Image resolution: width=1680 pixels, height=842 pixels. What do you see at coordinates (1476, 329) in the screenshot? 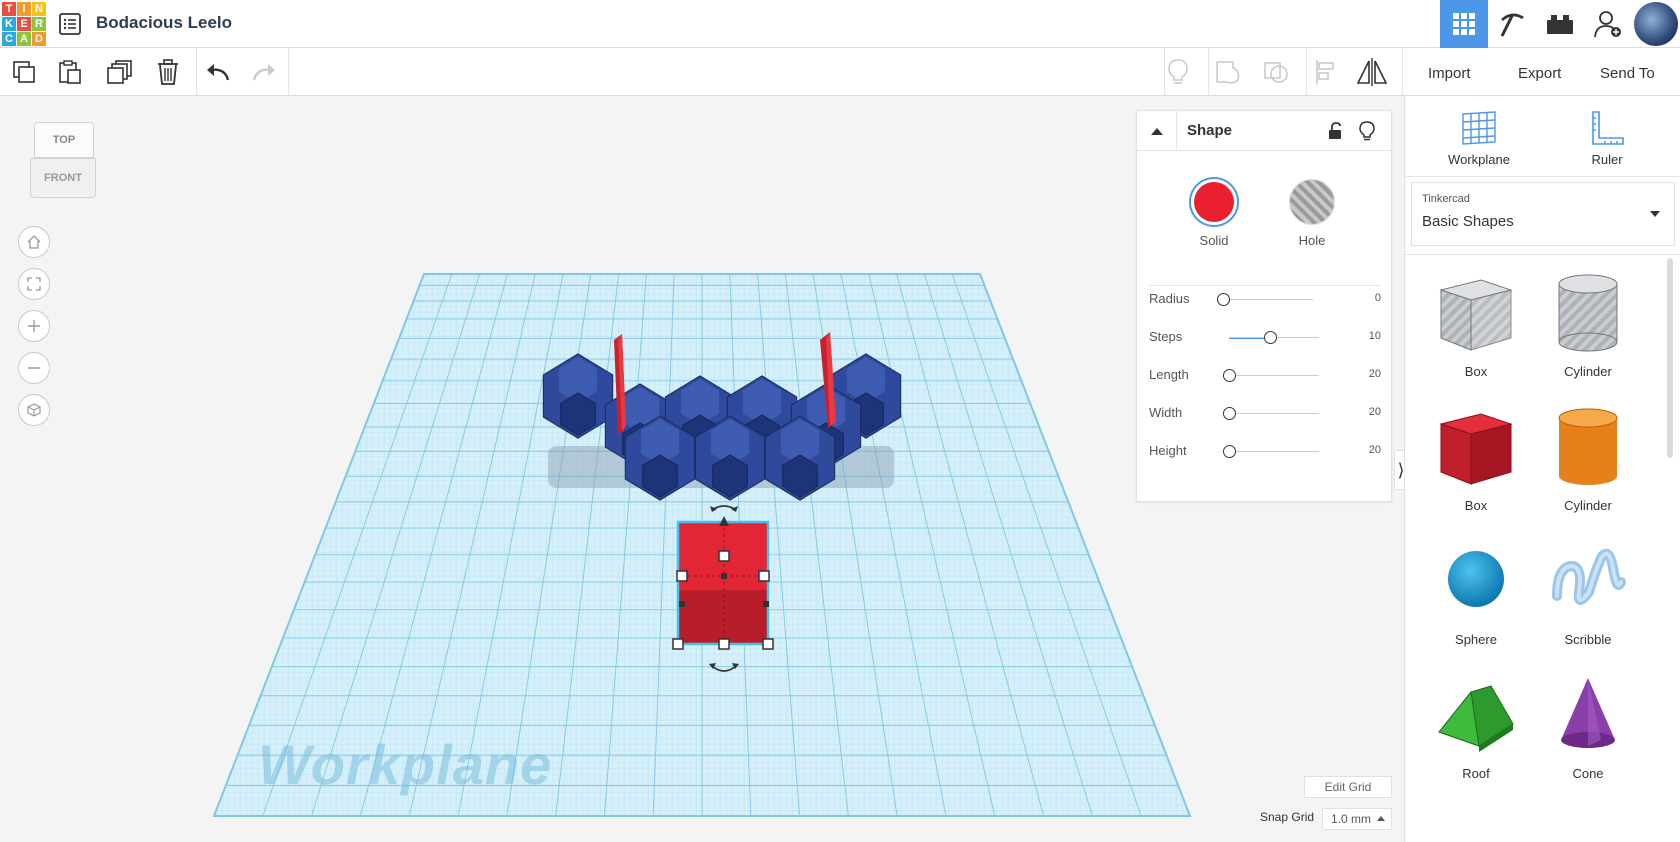
I see `shape-box-hole: Box` at bounding box center [1476, 329].